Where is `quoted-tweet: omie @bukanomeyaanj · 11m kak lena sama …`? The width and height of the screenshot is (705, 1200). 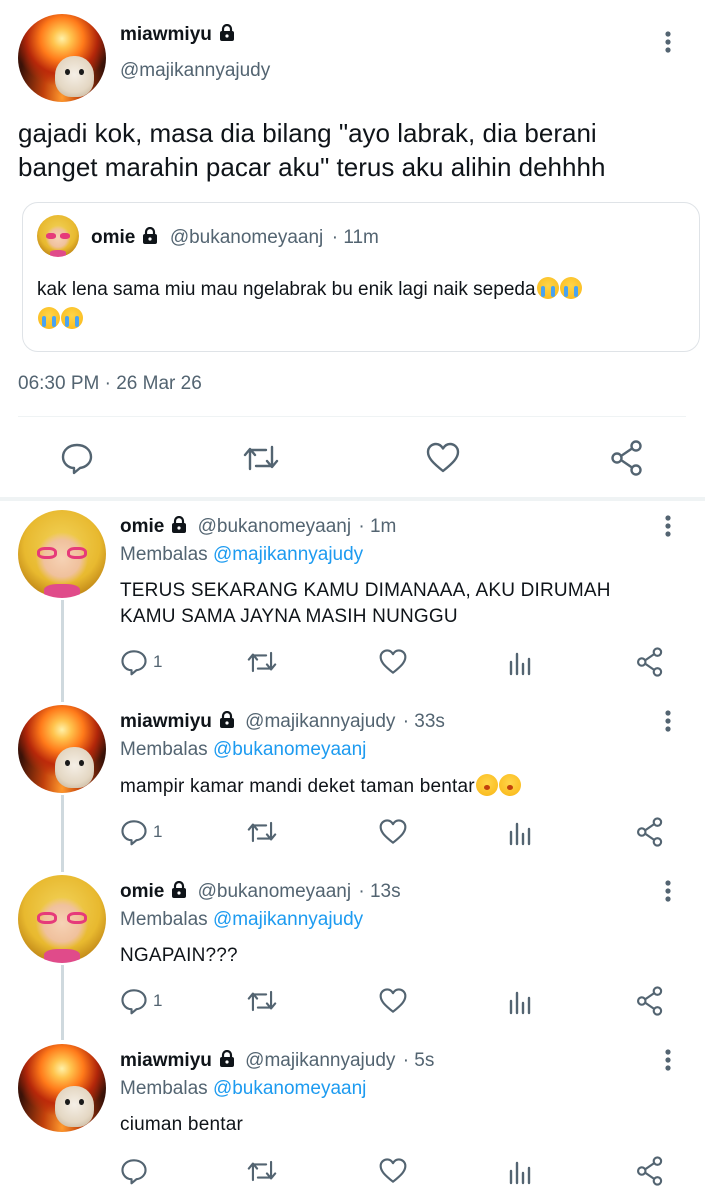
quoted-tweet: omie @bukanomeyaanj · 11m kak lena sama … is located at coordinates (361, 277).